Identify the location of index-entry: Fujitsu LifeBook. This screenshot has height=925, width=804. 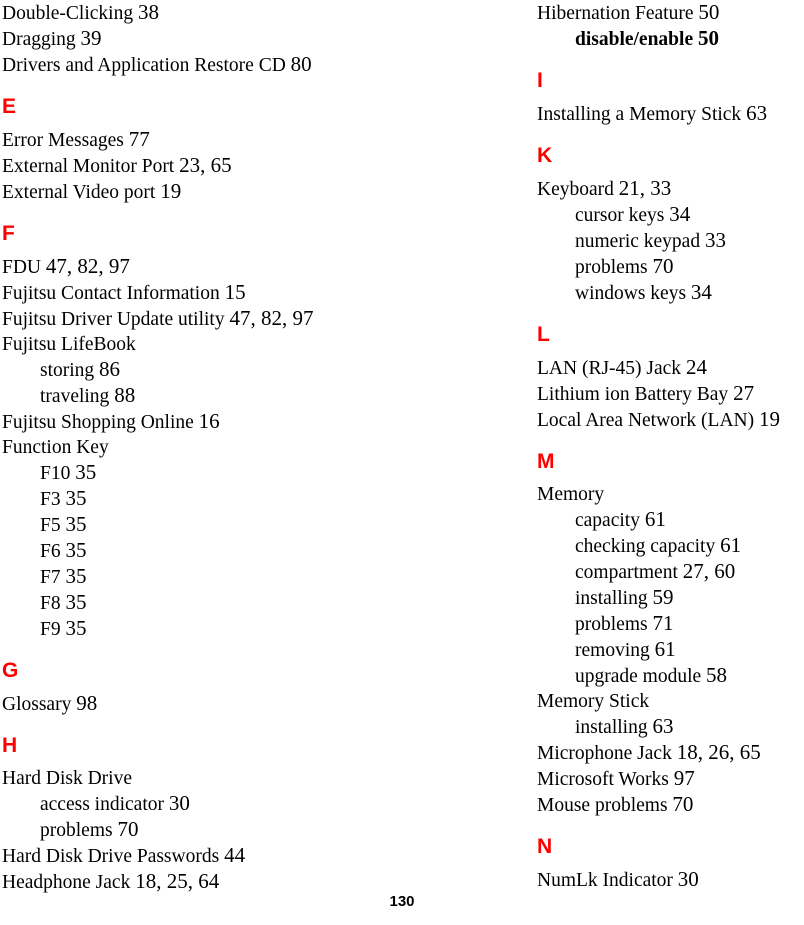
(197, 344).